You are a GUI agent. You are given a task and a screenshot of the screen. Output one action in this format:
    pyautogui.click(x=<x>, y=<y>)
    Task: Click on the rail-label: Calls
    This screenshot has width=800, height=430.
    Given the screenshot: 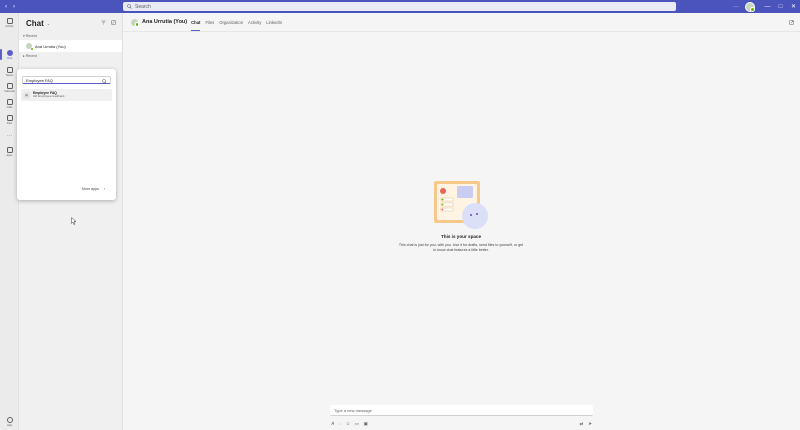 What is the action you would take?
    pyautogui.click(x=9, y=107)
    